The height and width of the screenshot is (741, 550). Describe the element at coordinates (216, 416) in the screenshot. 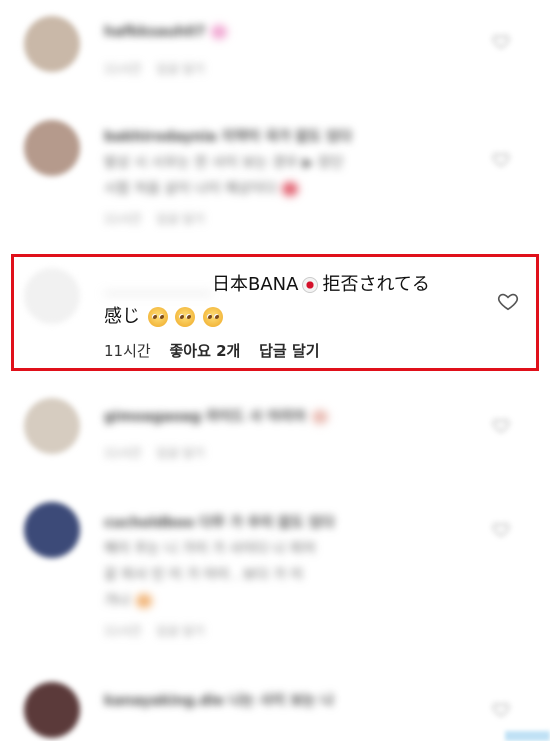

I see `comment-username: gimoagaoag 라이드 사 아리아` at that location.